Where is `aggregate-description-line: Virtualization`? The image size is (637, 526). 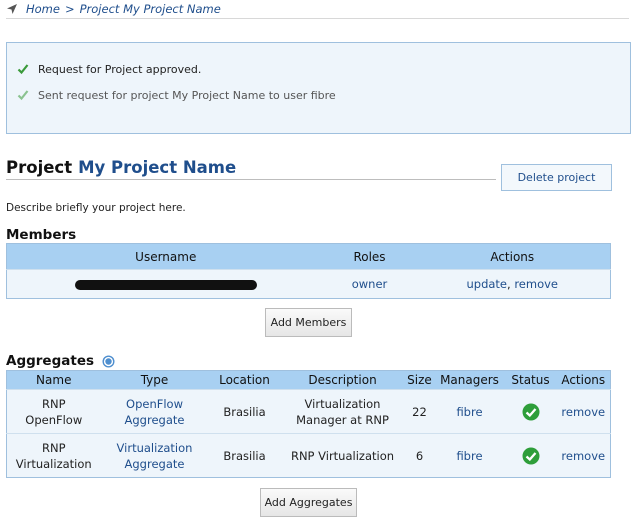
aggregate-description-line: Virtualization is located at coordinates (342, 403).